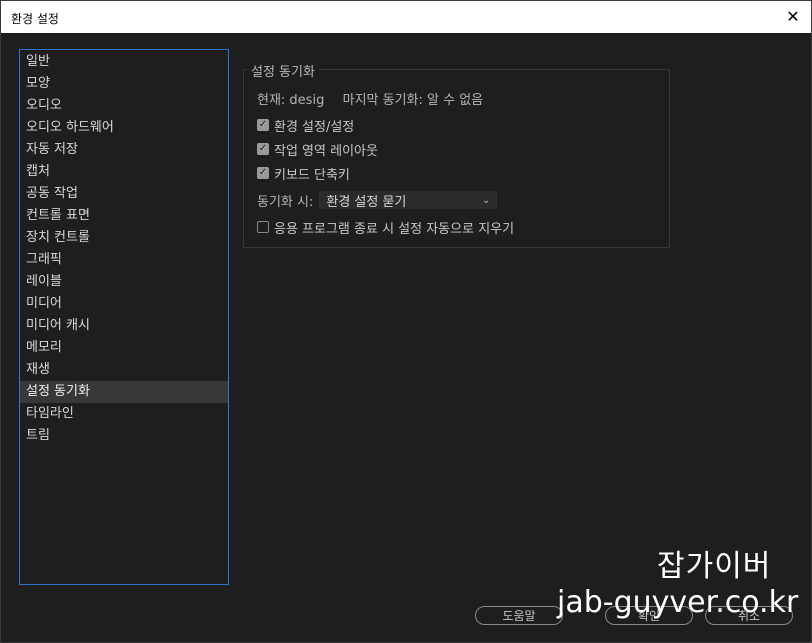 The image size is (812, 643). Describe the element at coordinates (124, 326) in the screenshot. I see `sidebar-item-media-cache: 미디어 캐시` at that location.